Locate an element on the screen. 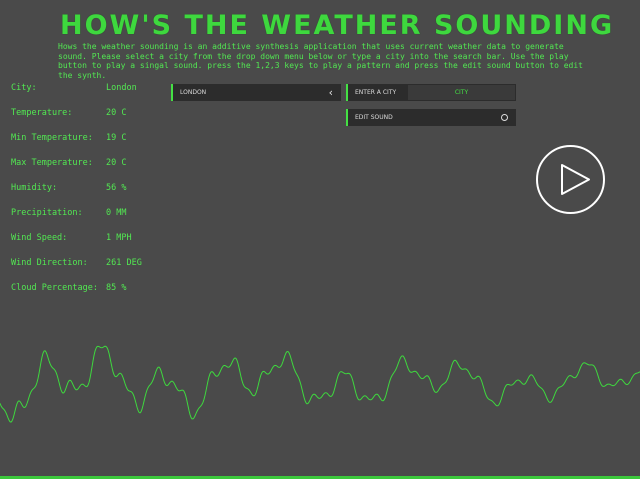 The height and width of the screenshot is (479, 640). edit-sound-button: EDIT SOUND is located at coordinates (431, 117).